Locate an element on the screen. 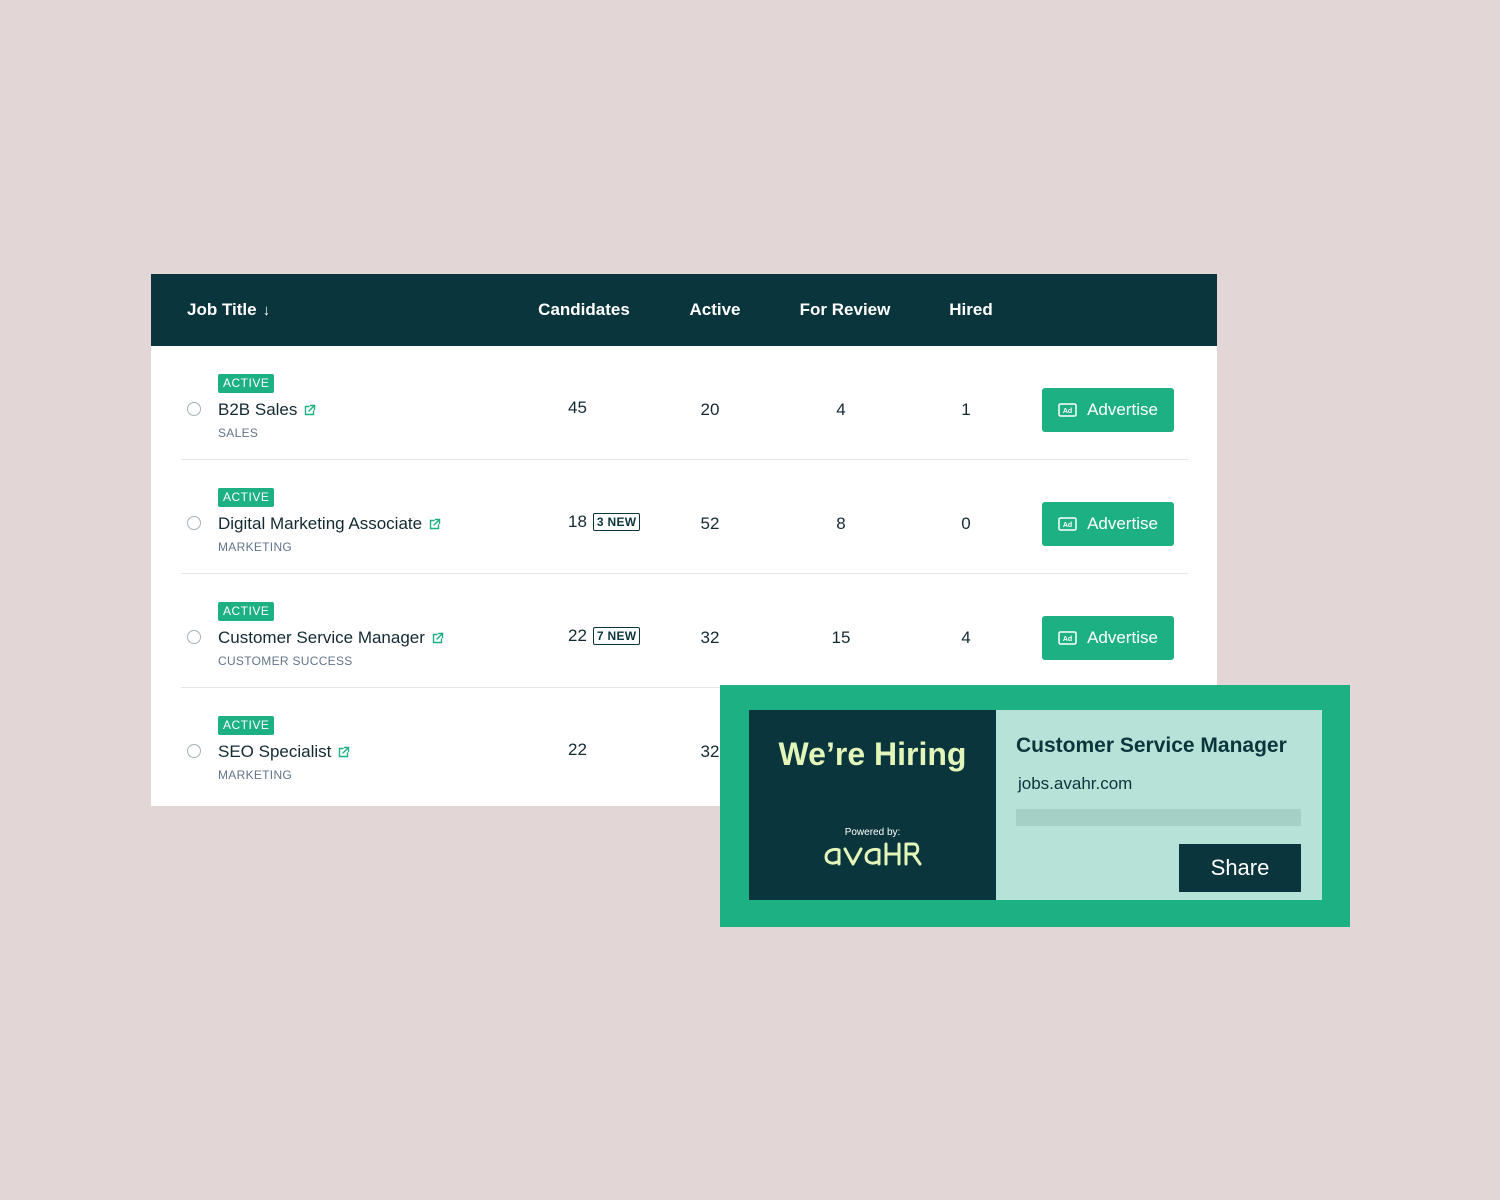 The image size is (1500, 1200). header-job-title: Job Title ↓ is located at coordinates (228, 310).